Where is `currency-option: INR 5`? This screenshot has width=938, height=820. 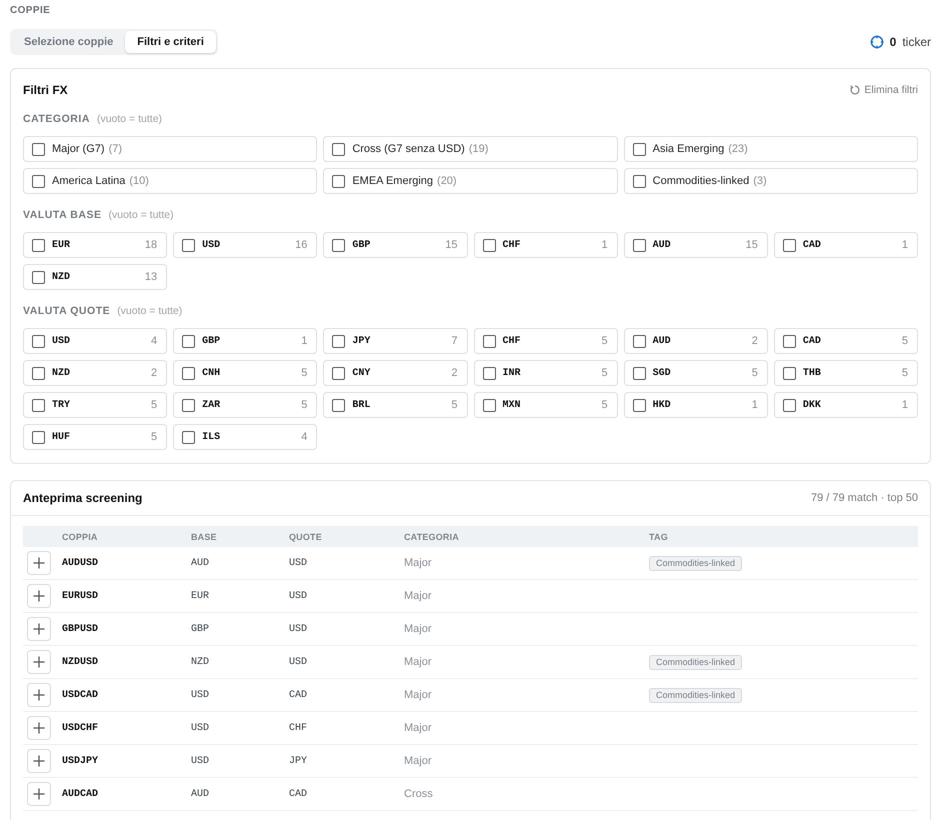 currency-option: INR 5 is located at coordinates (546, 373).